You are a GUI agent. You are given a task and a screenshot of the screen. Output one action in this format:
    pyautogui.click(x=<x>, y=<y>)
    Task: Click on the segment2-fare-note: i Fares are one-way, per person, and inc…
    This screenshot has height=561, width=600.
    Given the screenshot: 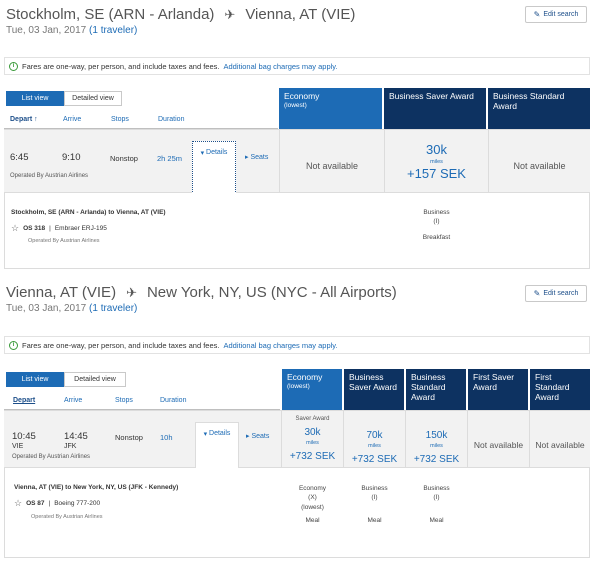 What is the action you would take?
    pyautogui.click(x=297, y=345)
    